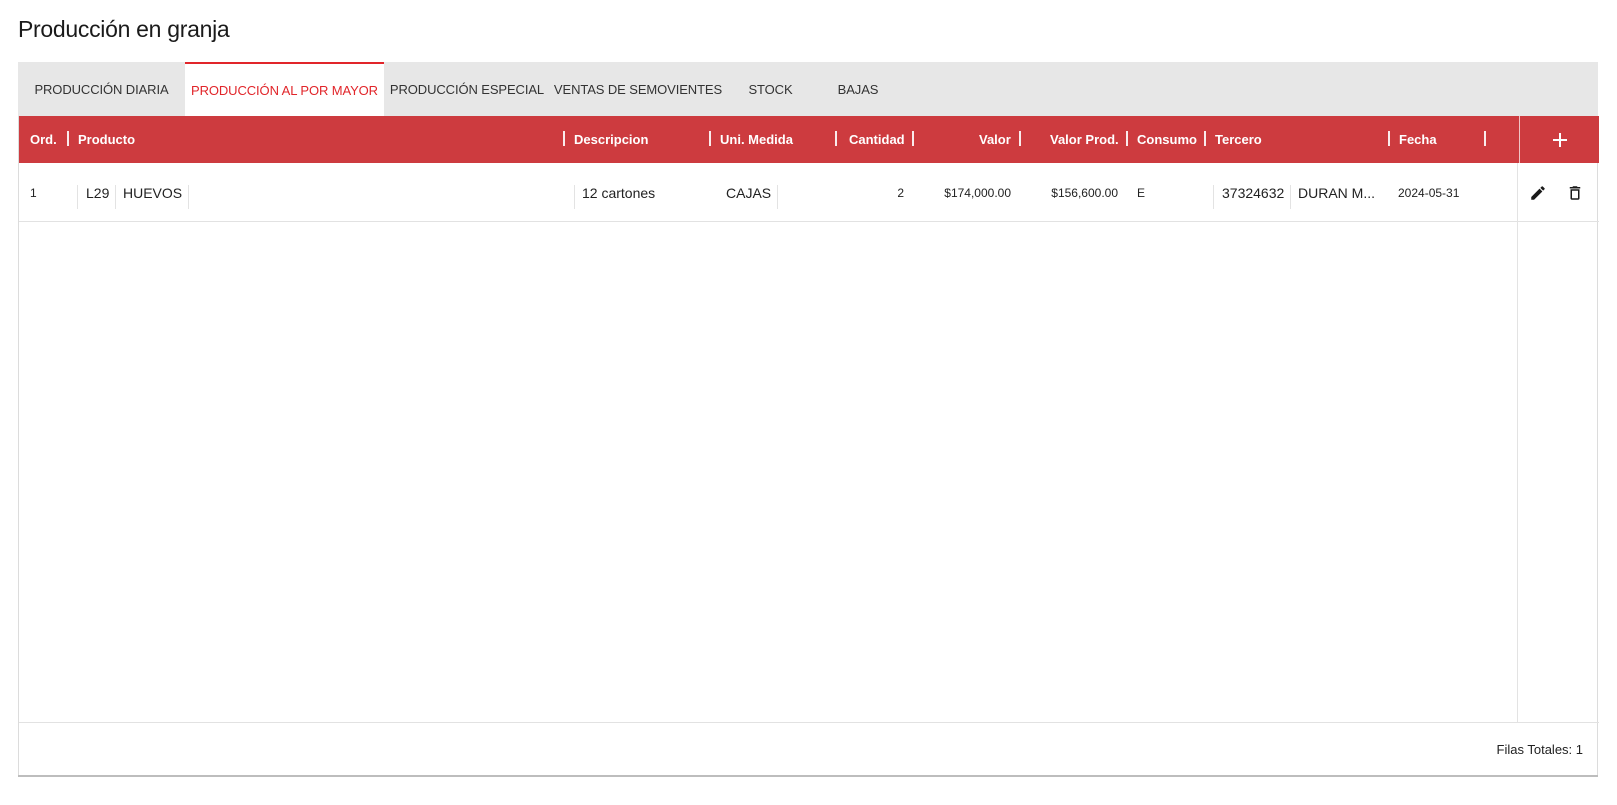  I want to click on trash-icon, so click(1575, 193).